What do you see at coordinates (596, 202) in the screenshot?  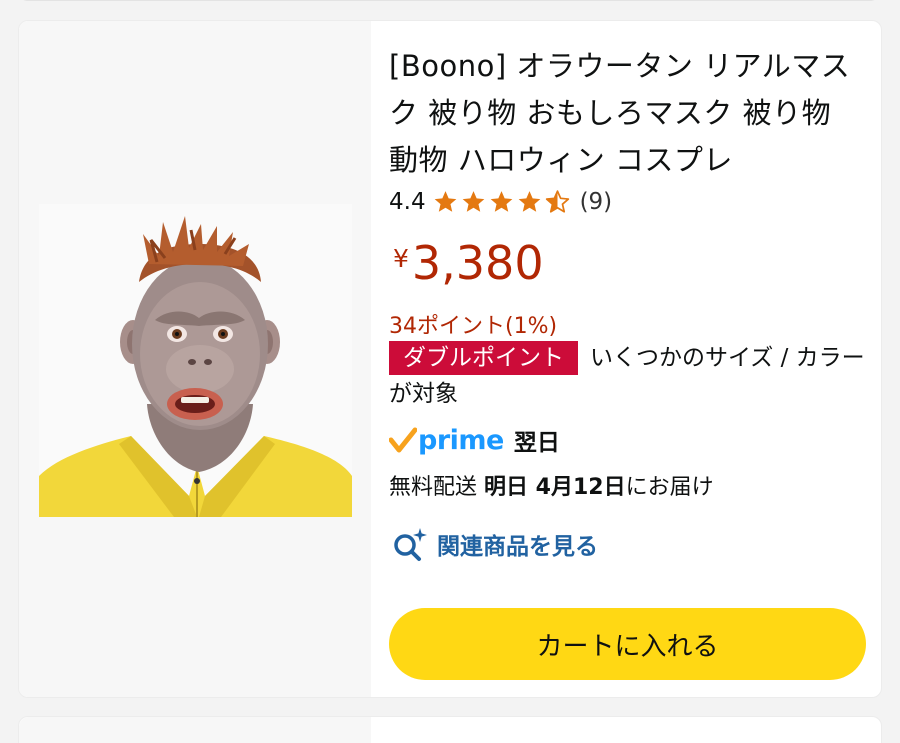 I see `review-count: (9)` at bounding box center [596, 202].